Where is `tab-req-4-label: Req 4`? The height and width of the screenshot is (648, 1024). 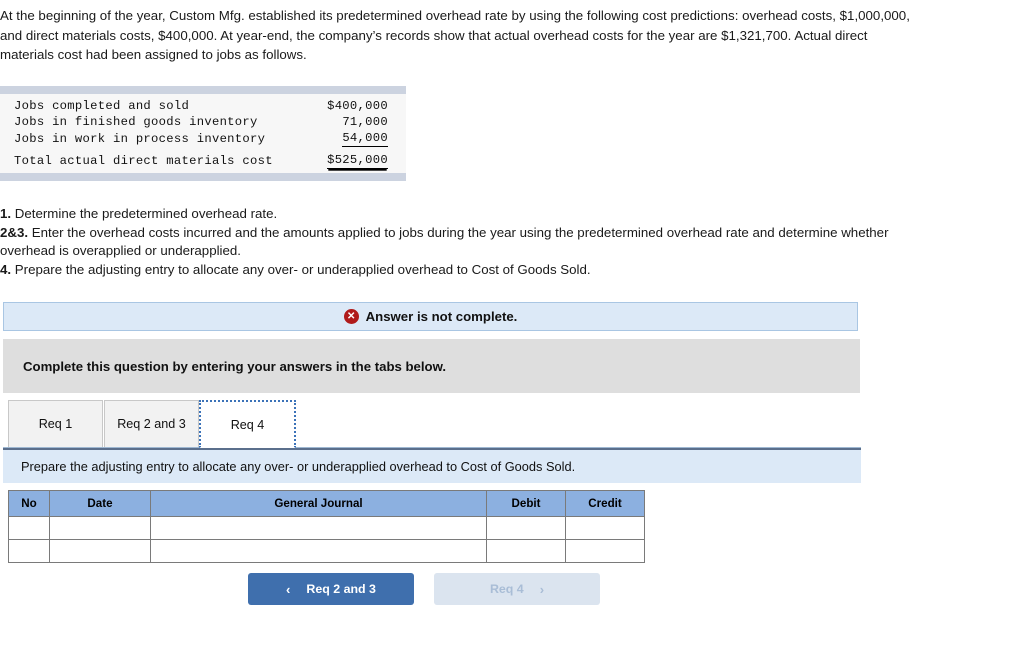 tab-req-4-label: Req 4 is located at coordinates (247, 424).